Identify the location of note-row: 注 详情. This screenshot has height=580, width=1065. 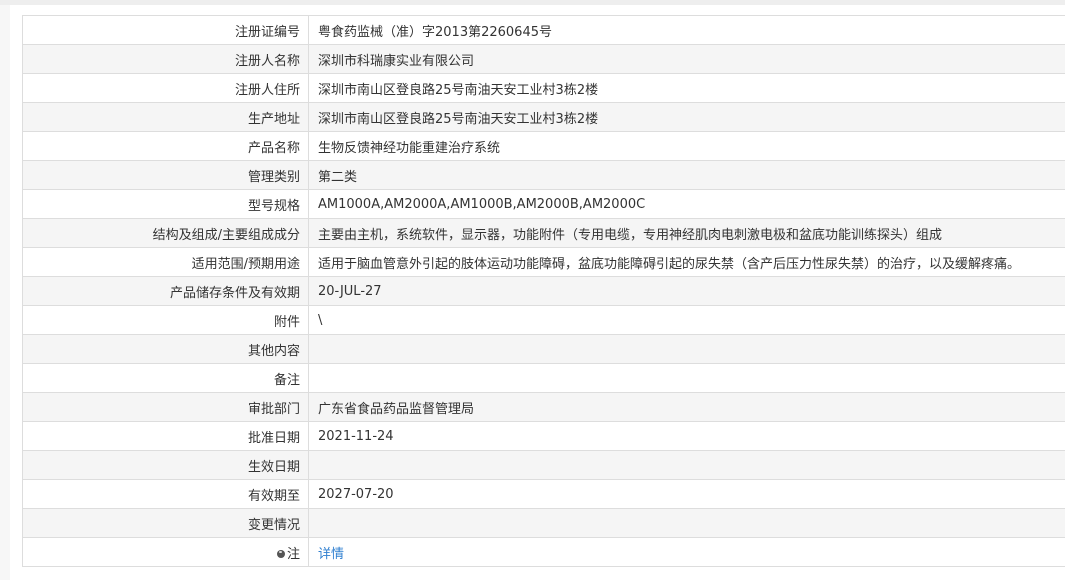
(543, 552).